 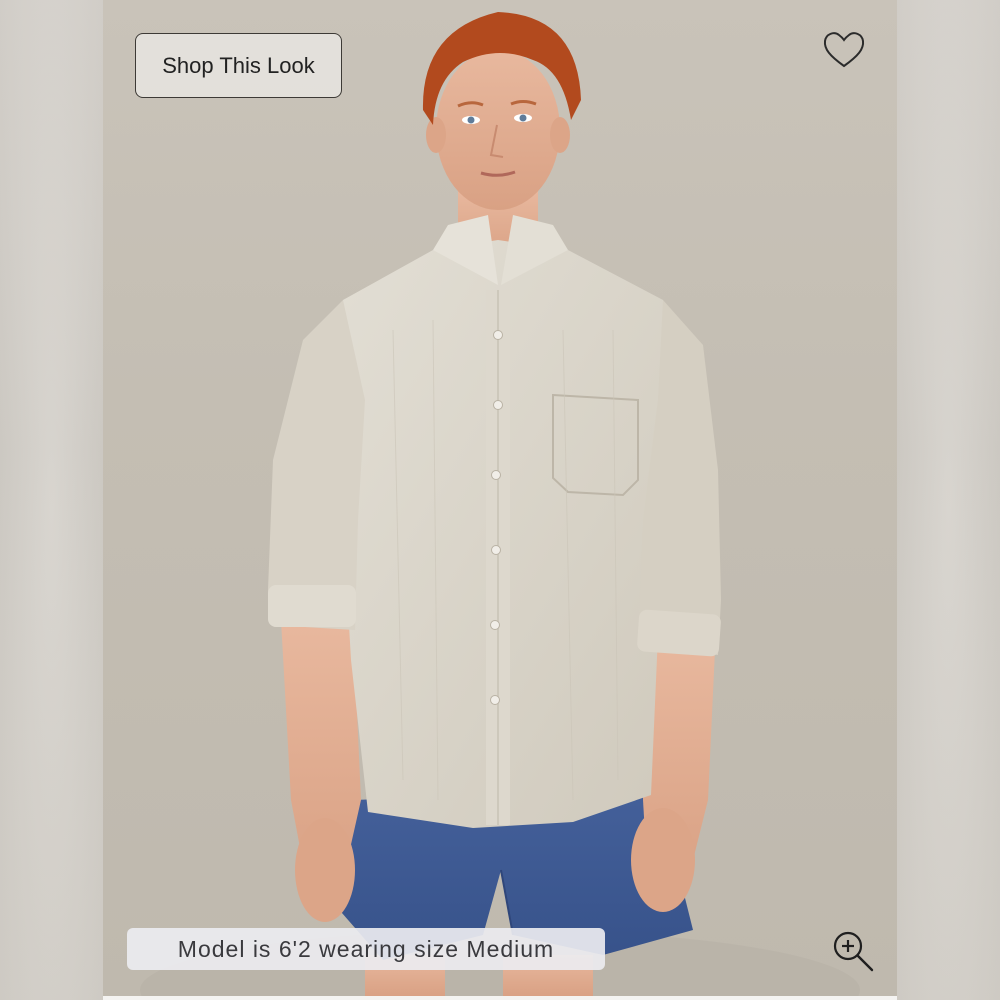 I want to click on model-size-text: Model is 6'2 wearing size Medium, so click(x=366, y=948).